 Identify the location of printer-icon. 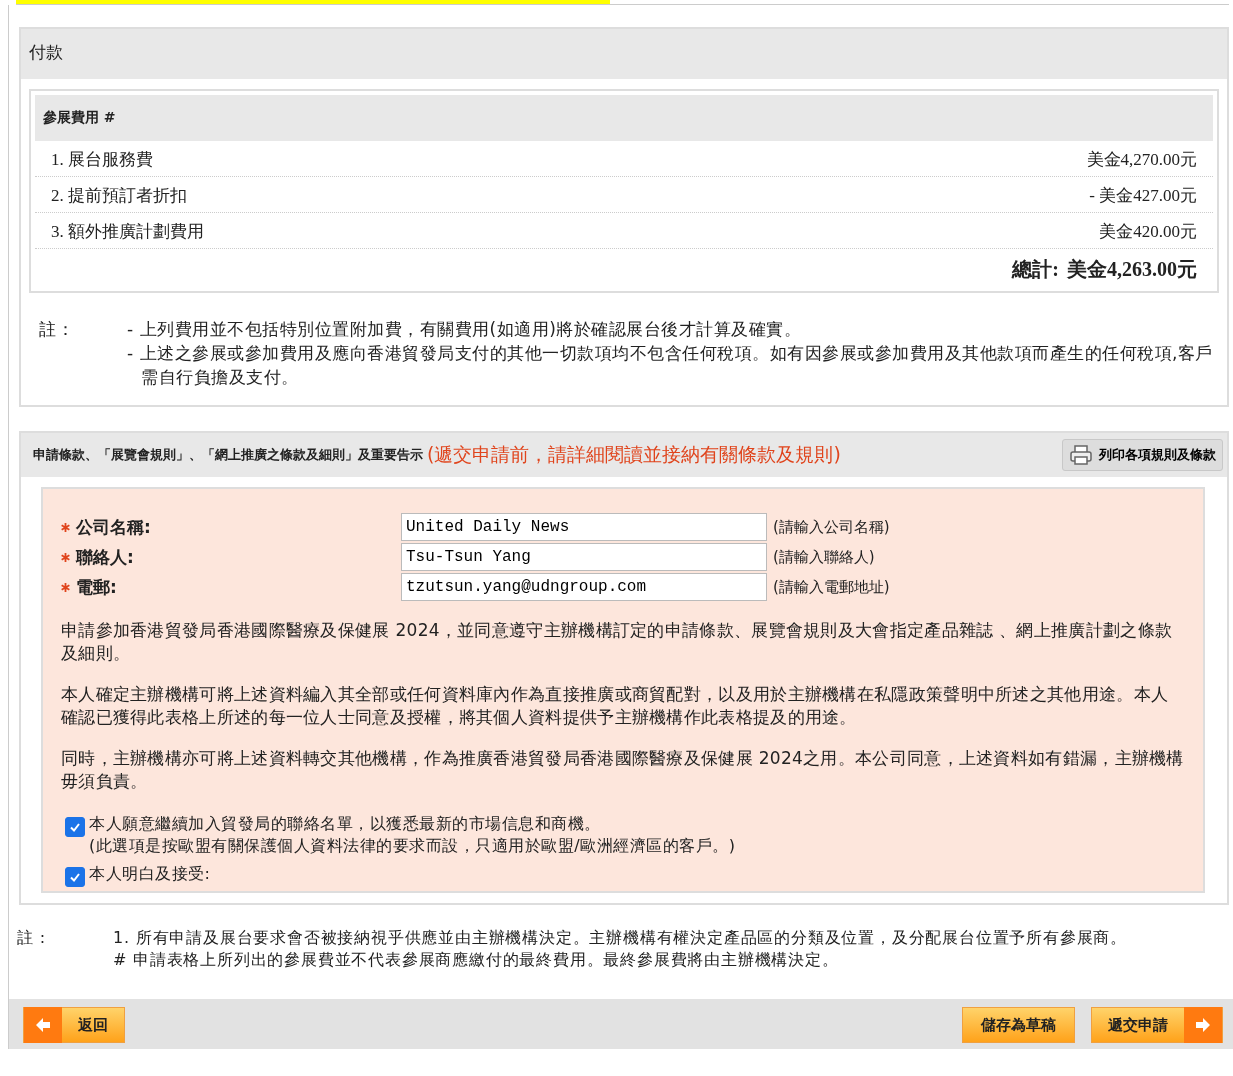
(1081, 455).